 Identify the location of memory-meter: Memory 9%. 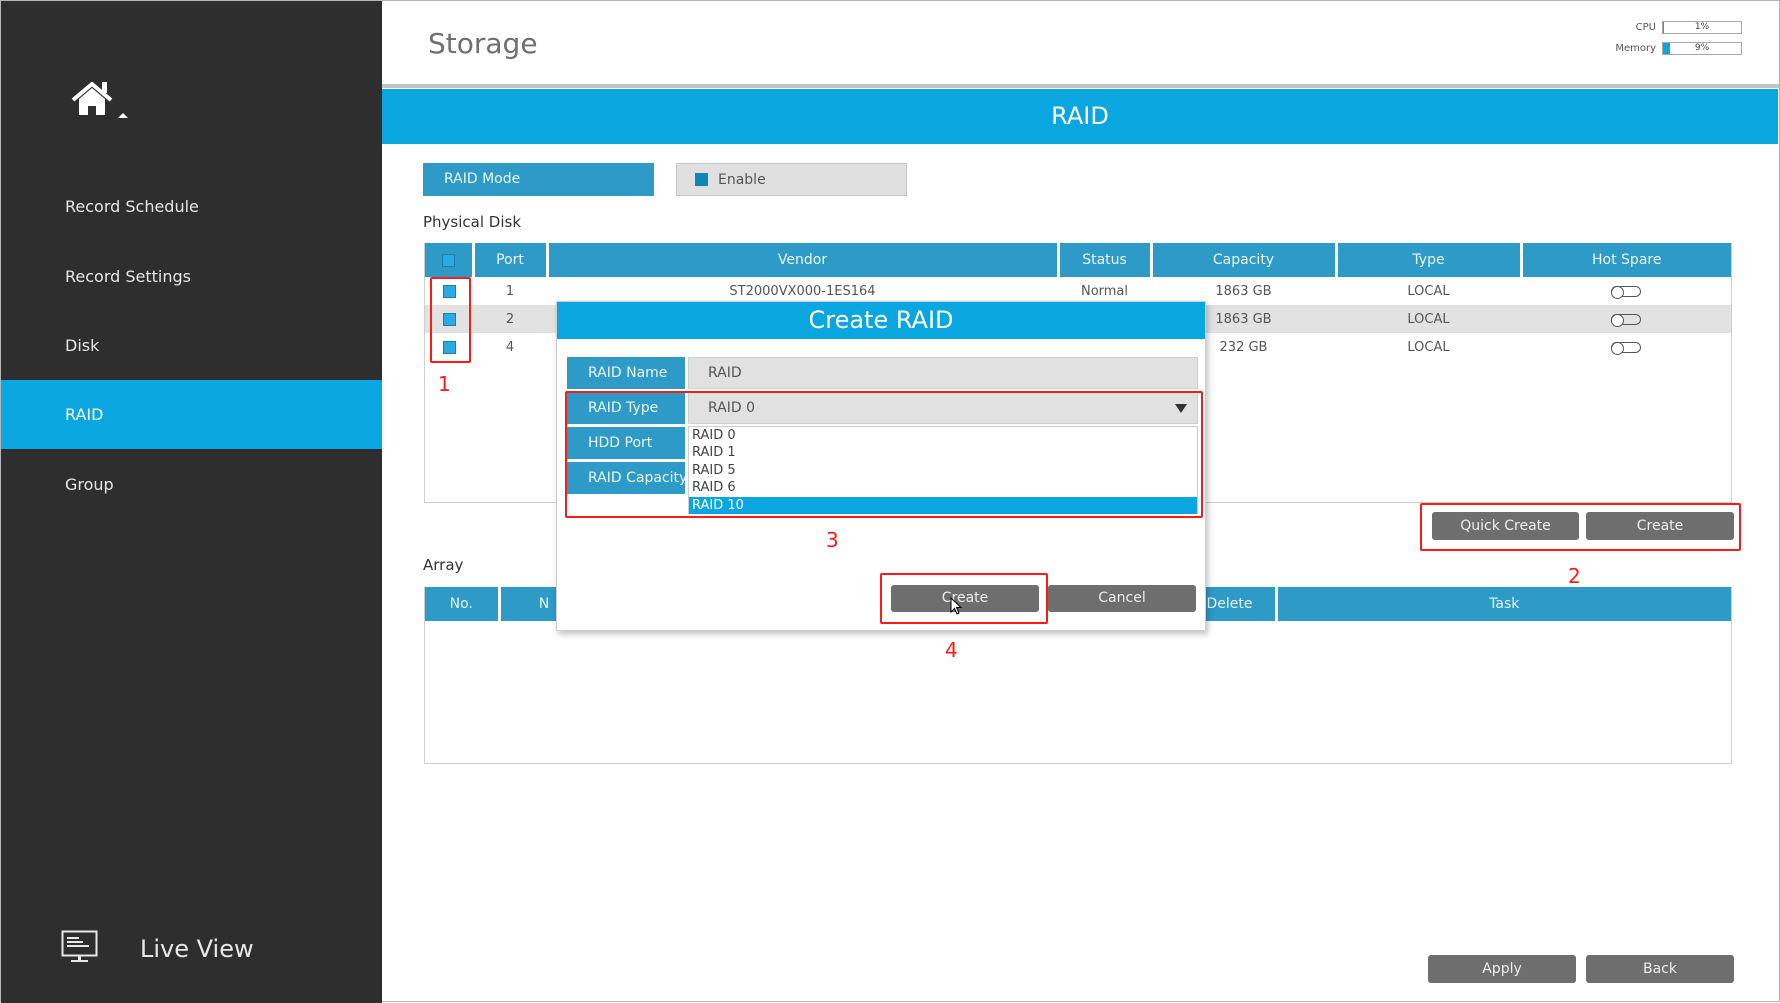
(1678, 48).